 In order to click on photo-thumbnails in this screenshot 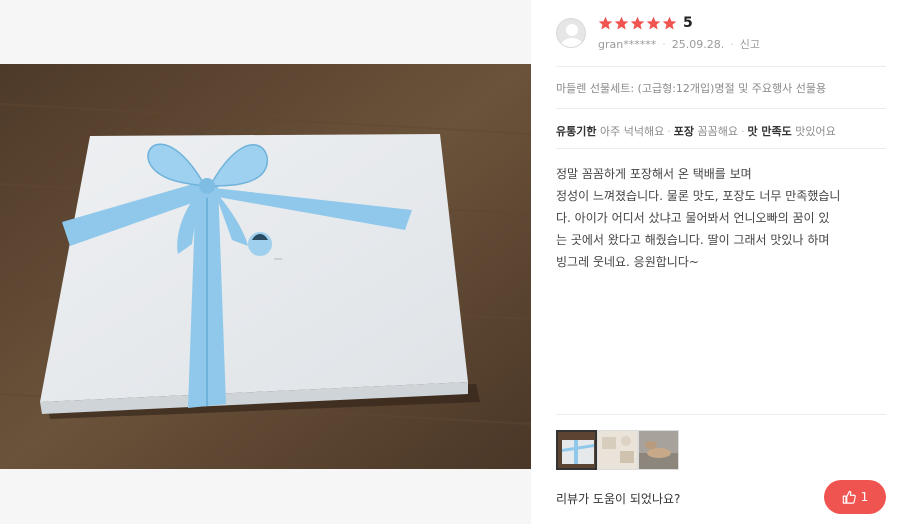, I will do `click(617, 450)`.